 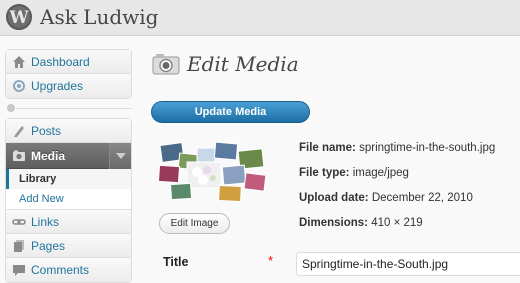 What do you see at coordinates (361, 223) in the screenshot?
I see `meta-dimensions: Dimensions: 410 × 219` at bounding box center [361, 223].